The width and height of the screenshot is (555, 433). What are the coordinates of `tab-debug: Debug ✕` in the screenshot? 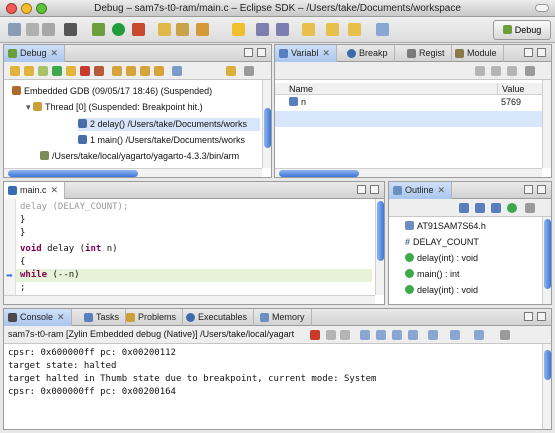 It's located at (35, 53).